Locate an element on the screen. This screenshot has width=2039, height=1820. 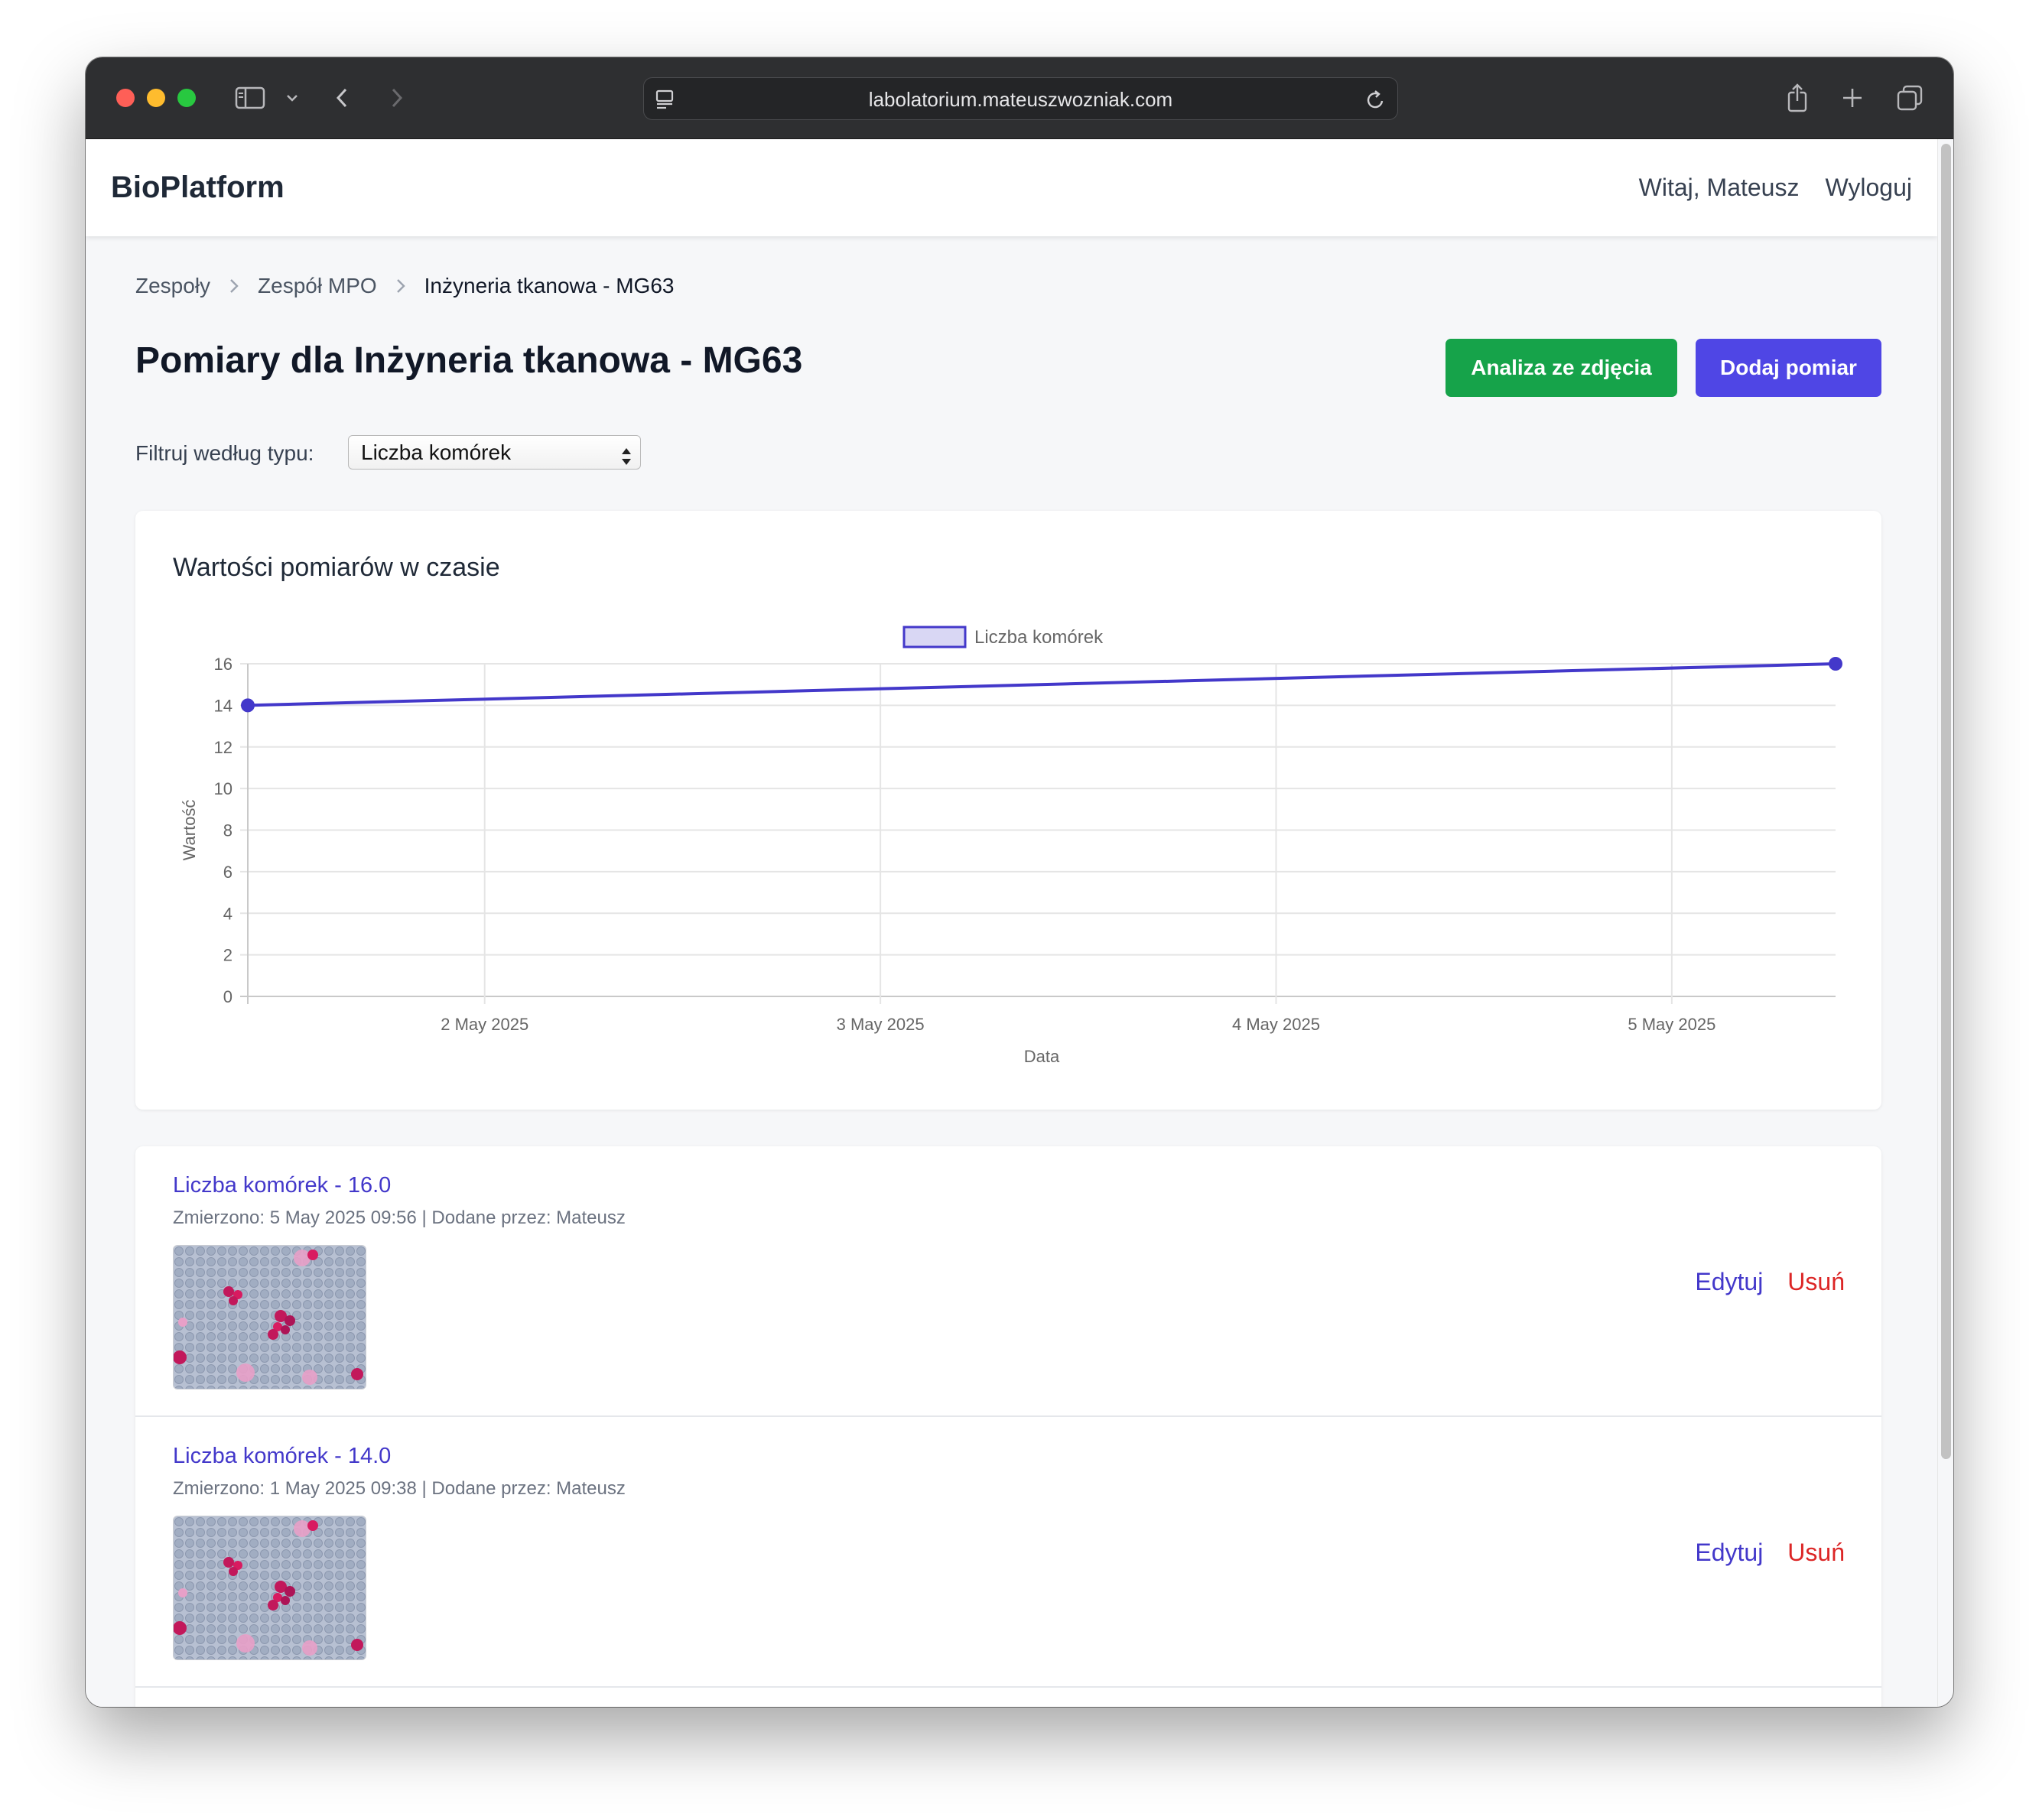
x-tick-label: 2 May 2025 is located at coordinates (485, 1024).